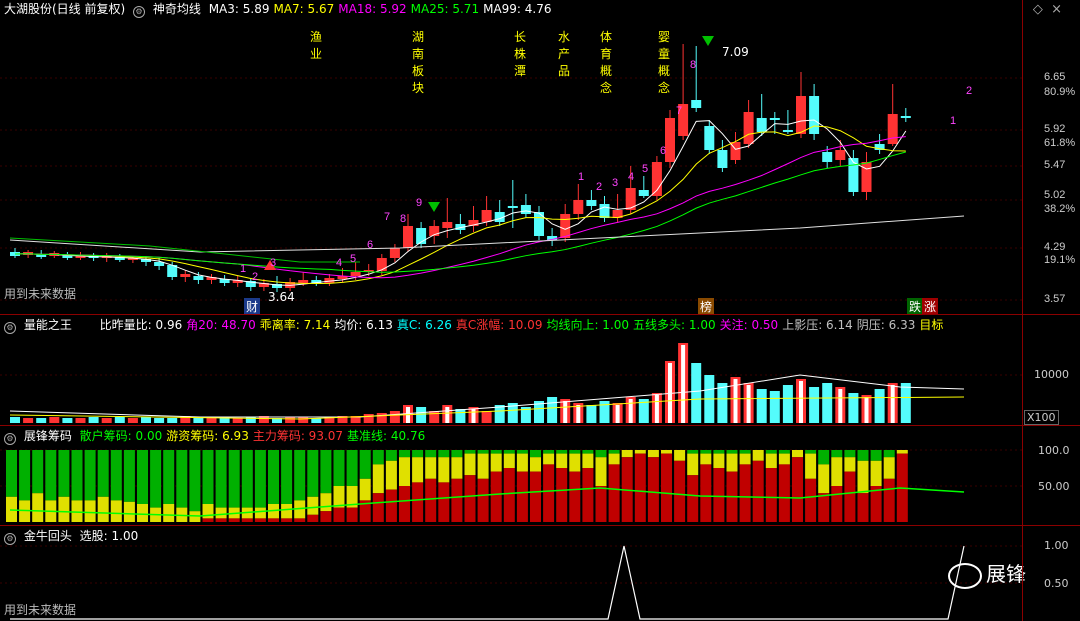 Image resolution: width=1080 pixels, height=621 pixels. Describe the element at coordinates (645, 169) in the screenshot. I see `count-label: 5` at that location.